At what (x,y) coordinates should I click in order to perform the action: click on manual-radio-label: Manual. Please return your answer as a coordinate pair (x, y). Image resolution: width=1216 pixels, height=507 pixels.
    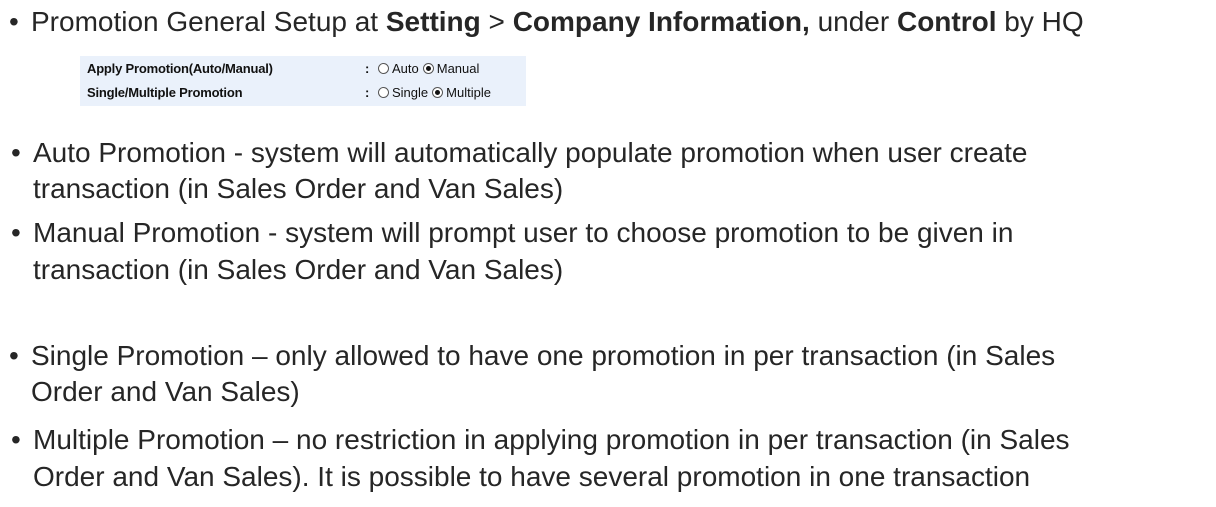
    Looking at the image, I should click on (458, 68).